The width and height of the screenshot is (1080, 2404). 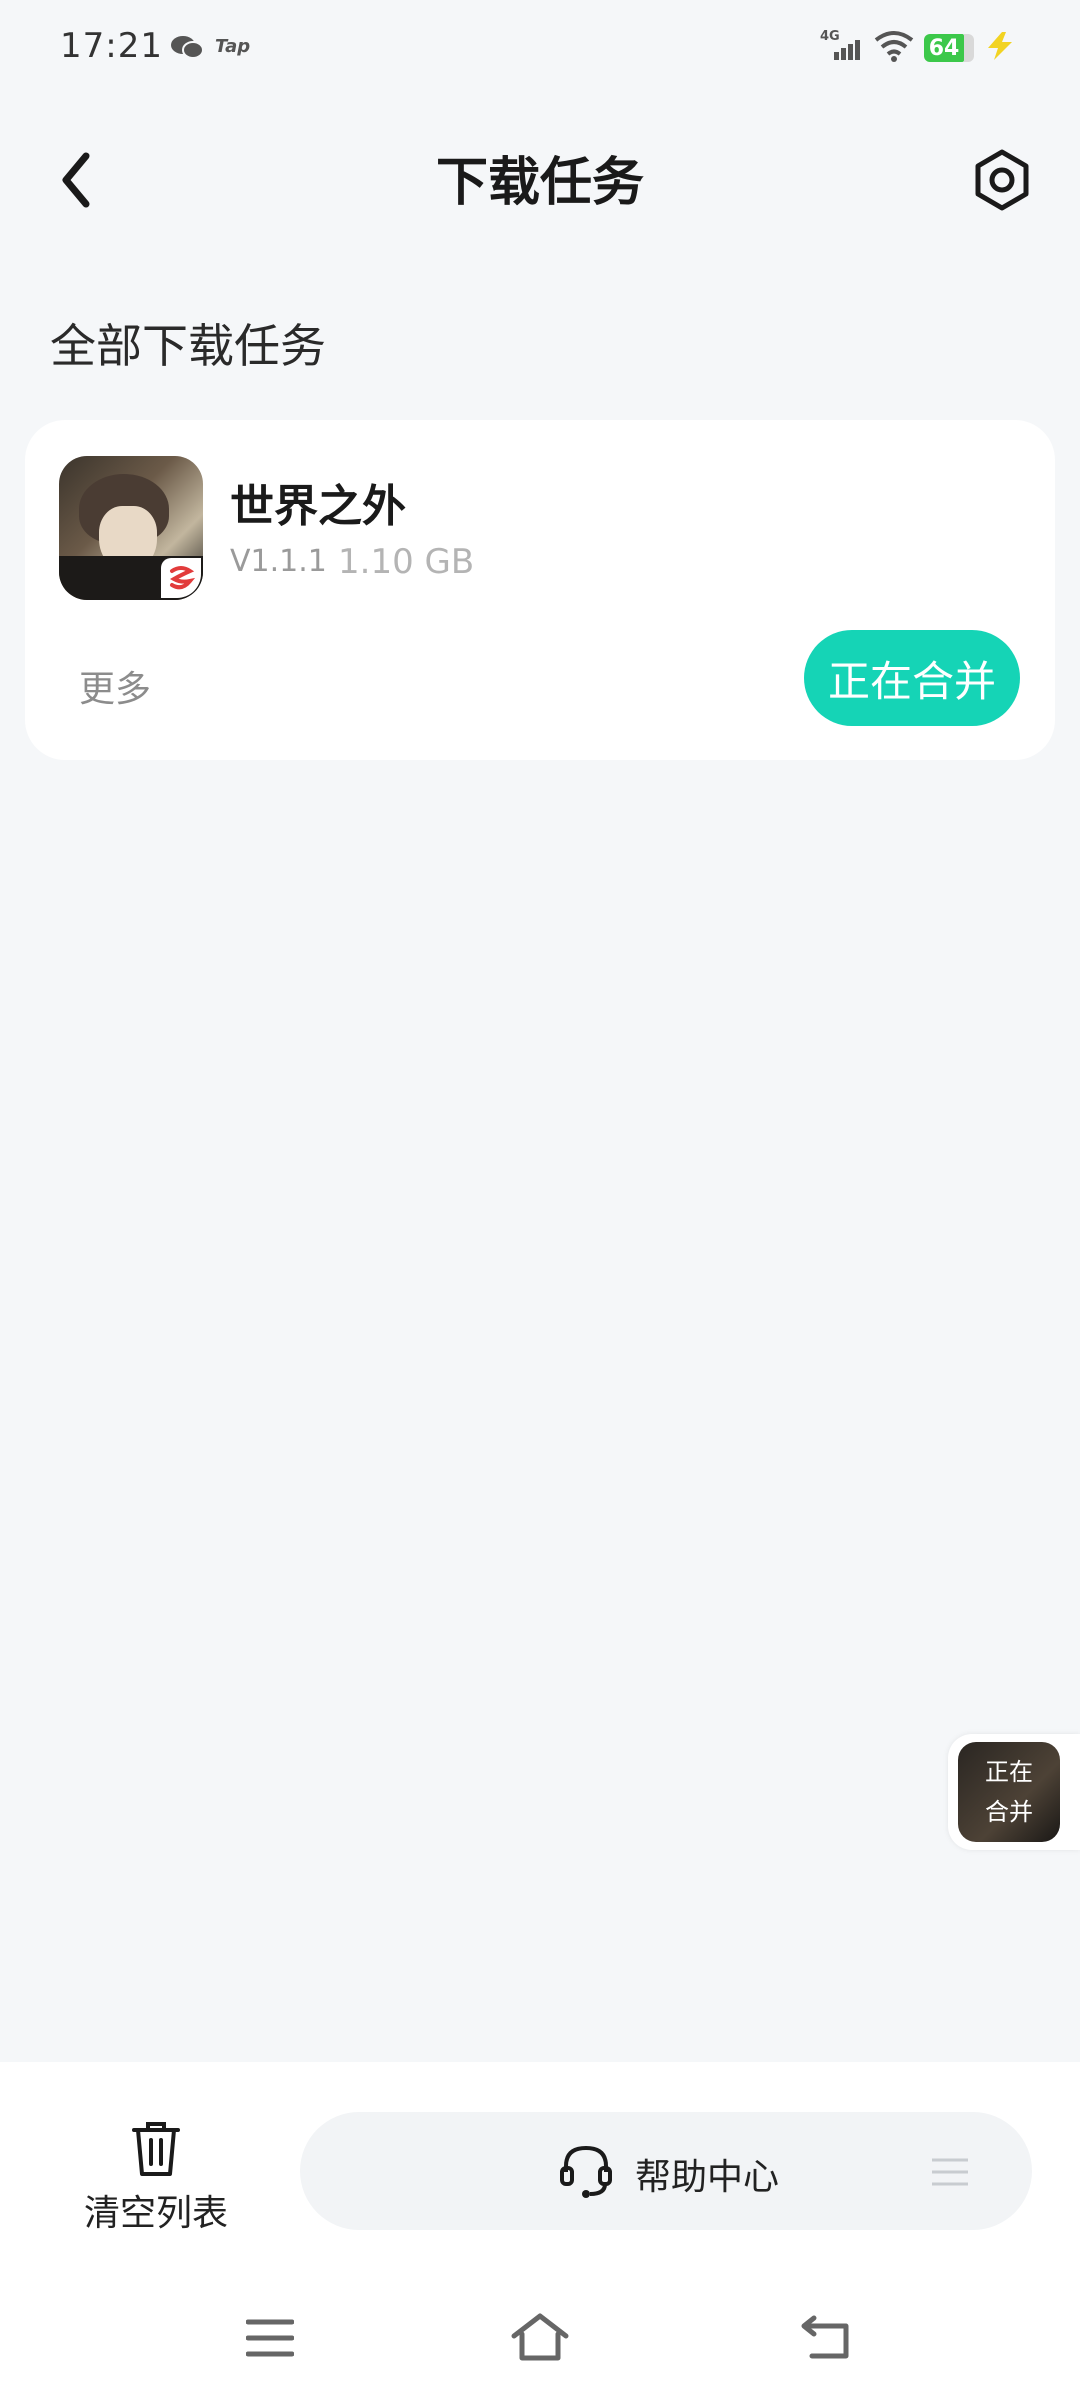 What do you see at coordinates (1000, 46) in the screenshot?
I see `charging-icon` at bounding box center [1000, 46].